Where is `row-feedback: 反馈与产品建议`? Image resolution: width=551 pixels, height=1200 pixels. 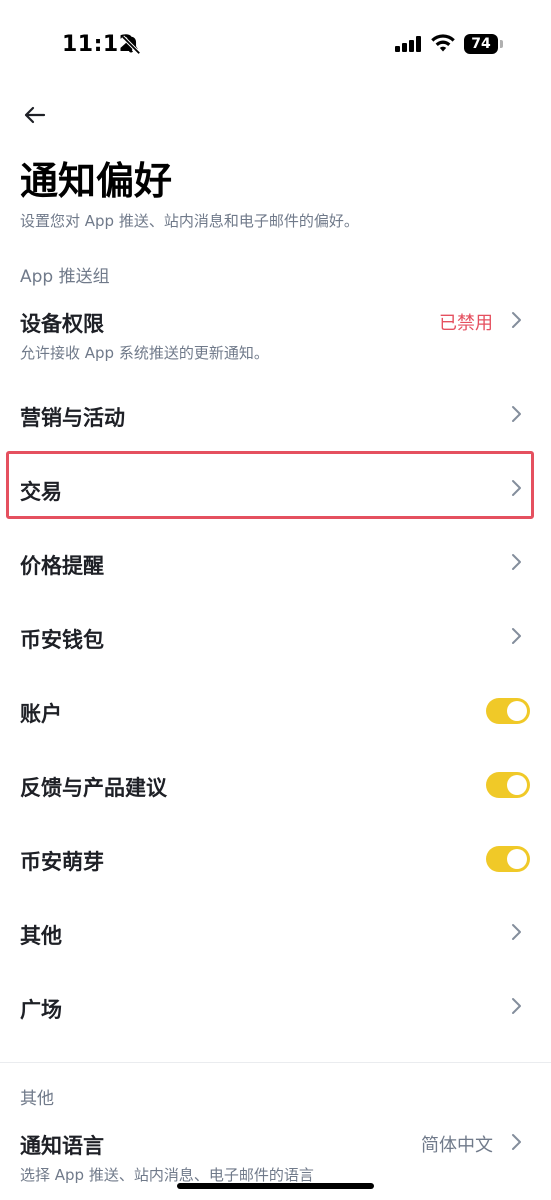 row-feedback: 反馈与产品建议 is located at coordinates (275, 785).